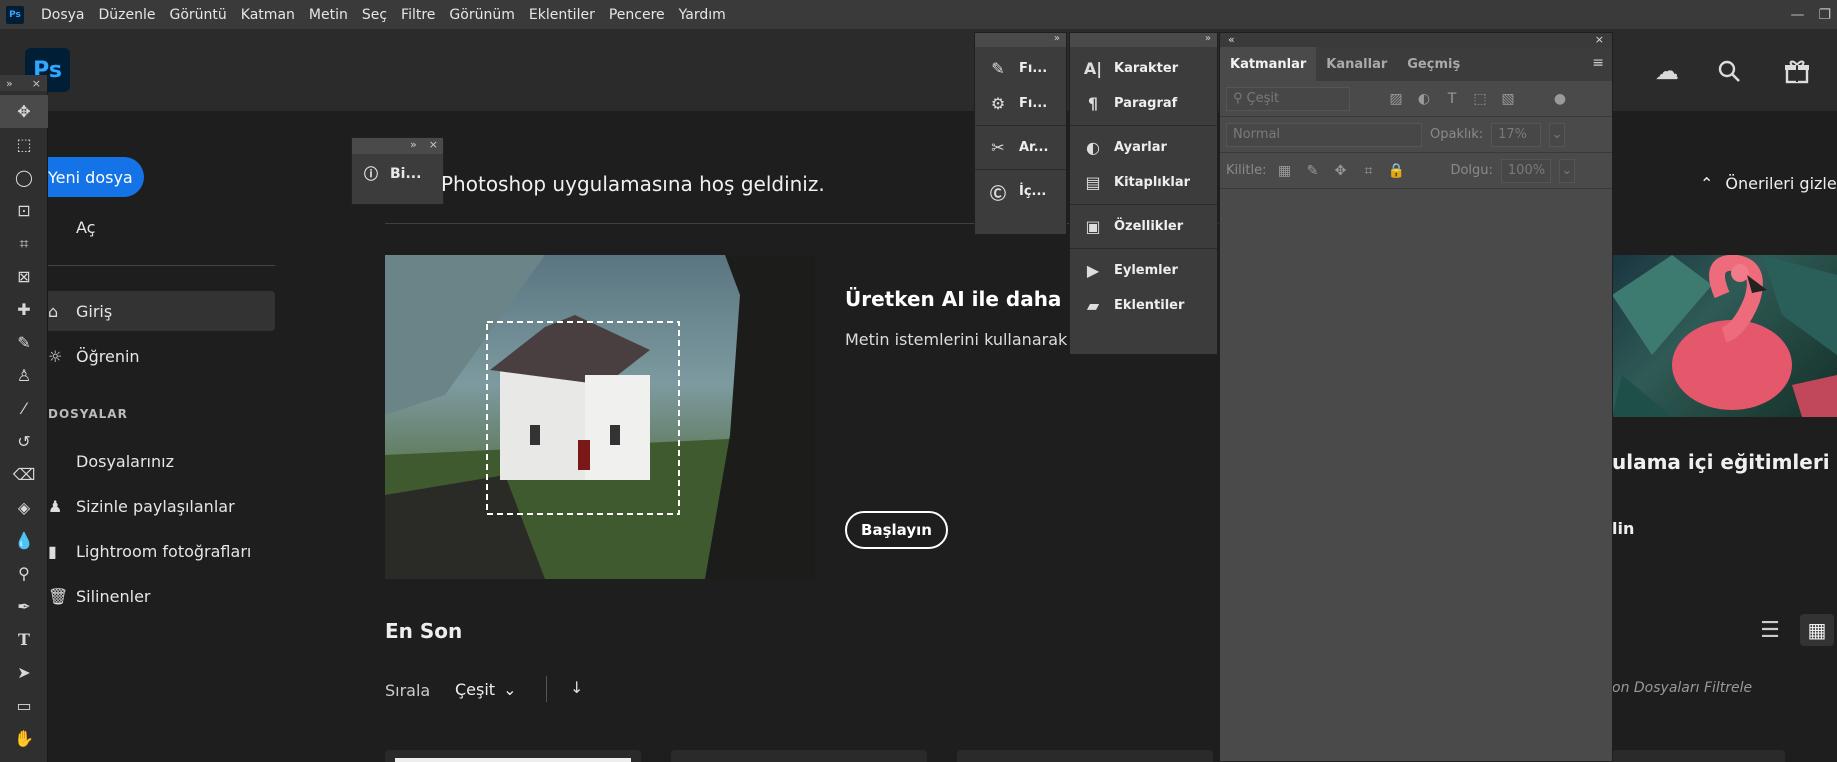 This screenshot has height=762, width=1837. Describe the element at coordinates (1508, 99) in the screenshot. I see `smart-object-filter-icon: ▧` at that location.